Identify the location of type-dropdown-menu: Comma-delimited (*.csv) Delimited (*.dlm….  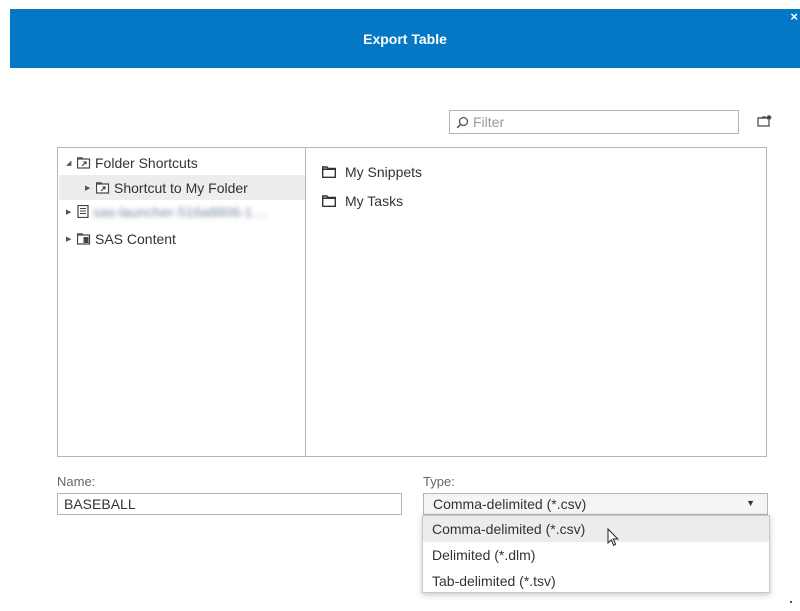
(596, 554).